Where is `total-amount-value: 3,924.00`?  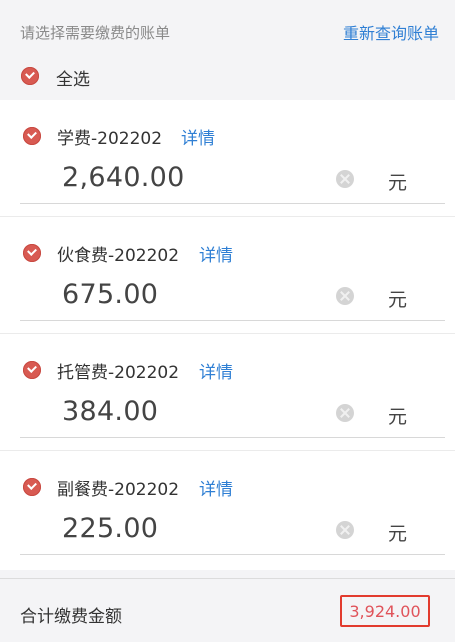
total-amount-value: 3,924.00 is located at coordinates (385, 611).